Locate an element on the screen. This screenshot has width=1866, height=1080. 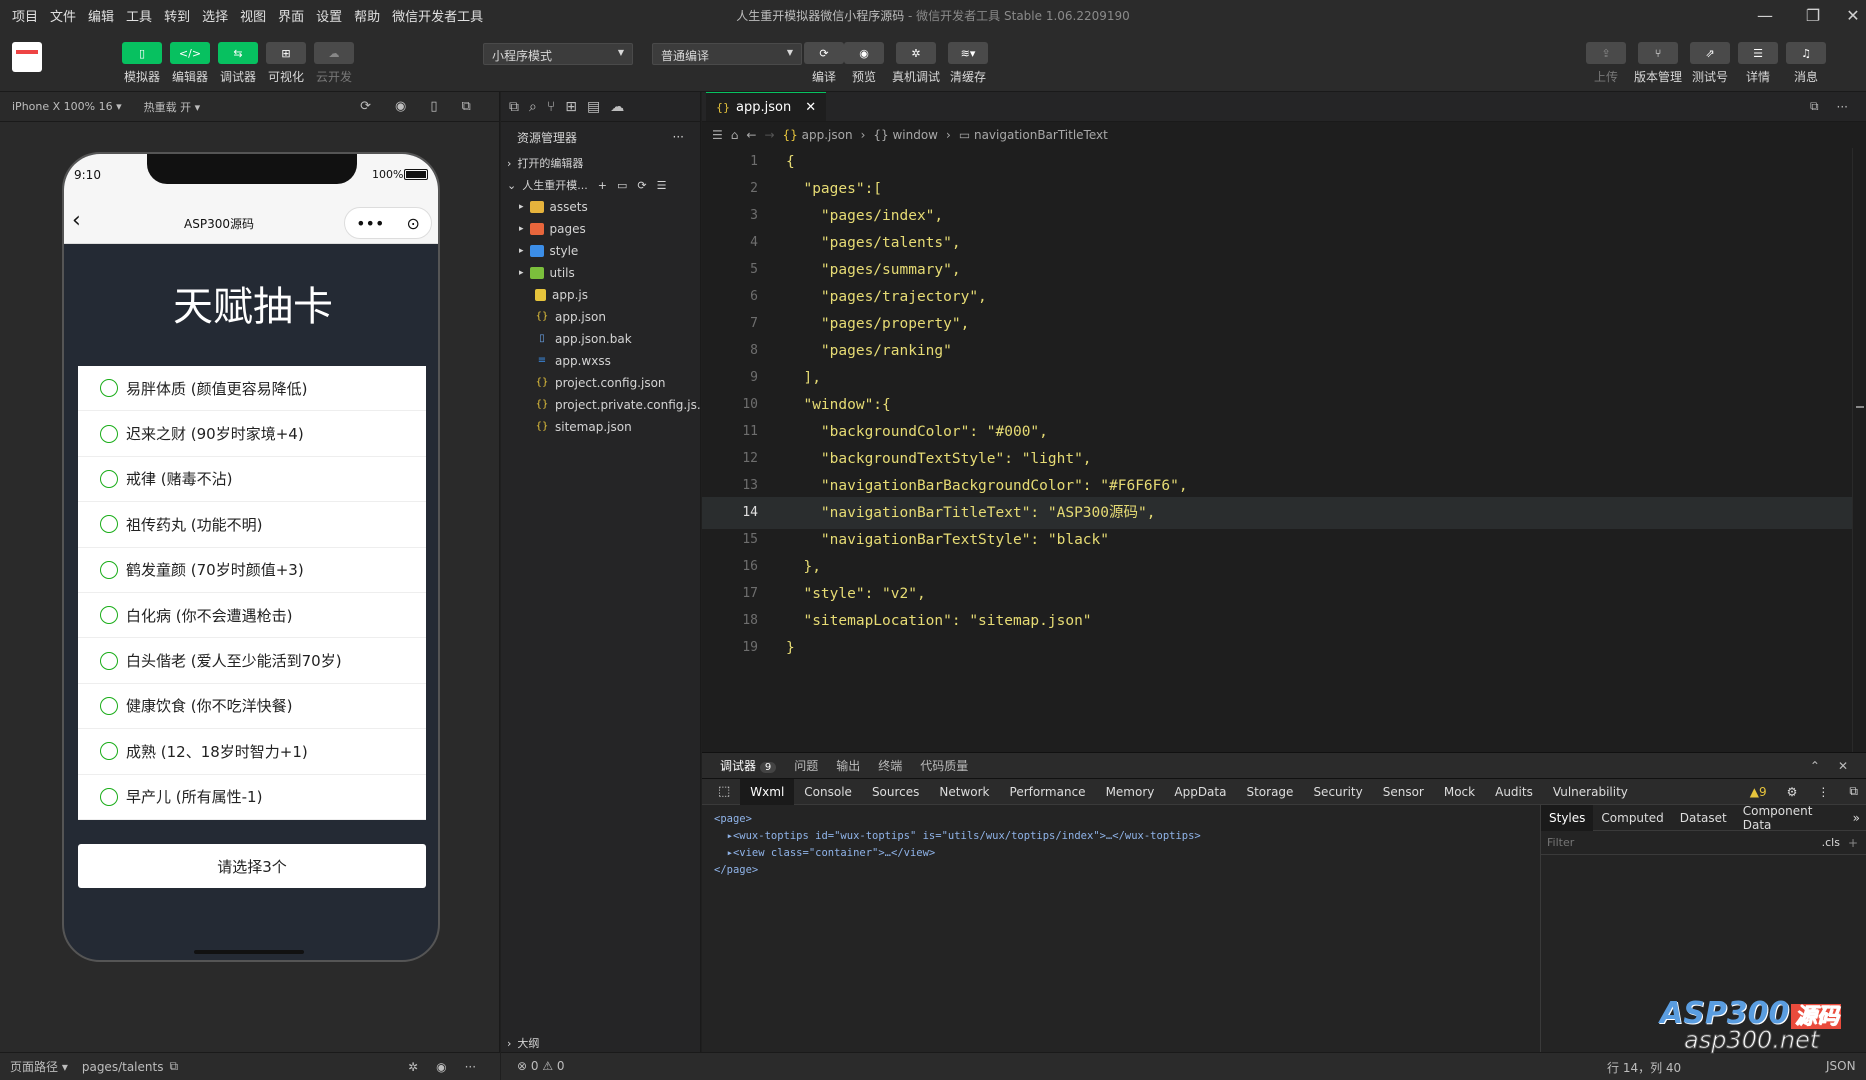
dom-node: <page> is located at coordinates (1124, 819).